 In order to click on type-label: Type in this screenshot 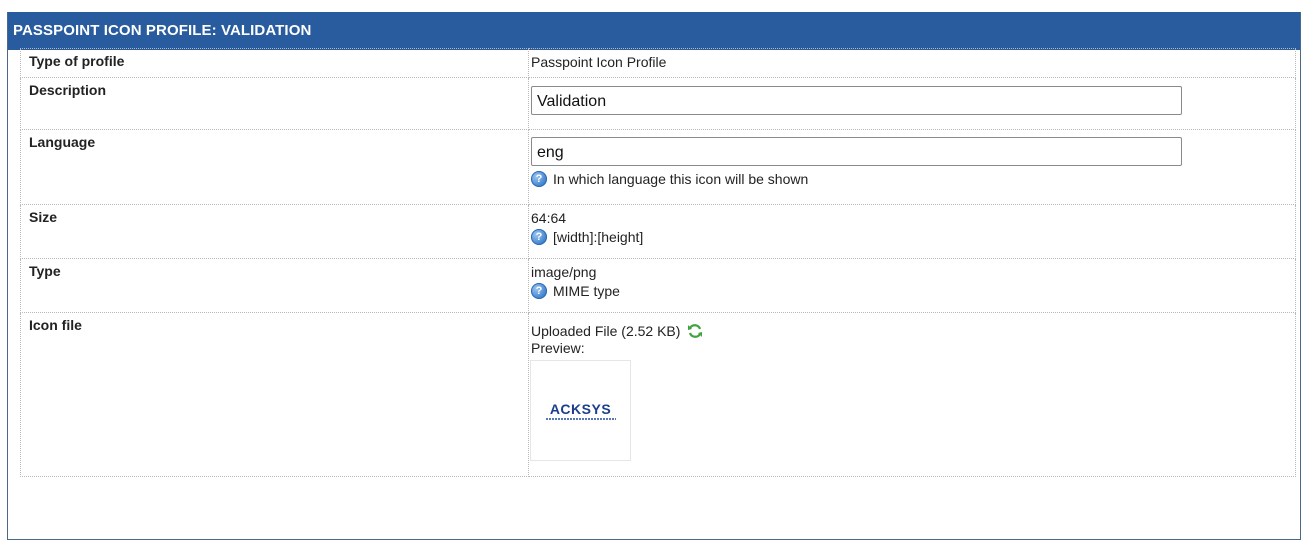, I will do `click(274, 285)`.